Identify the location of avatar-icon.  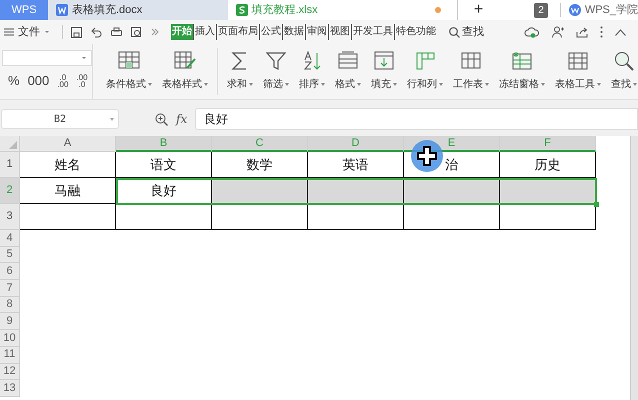
(574, 10).